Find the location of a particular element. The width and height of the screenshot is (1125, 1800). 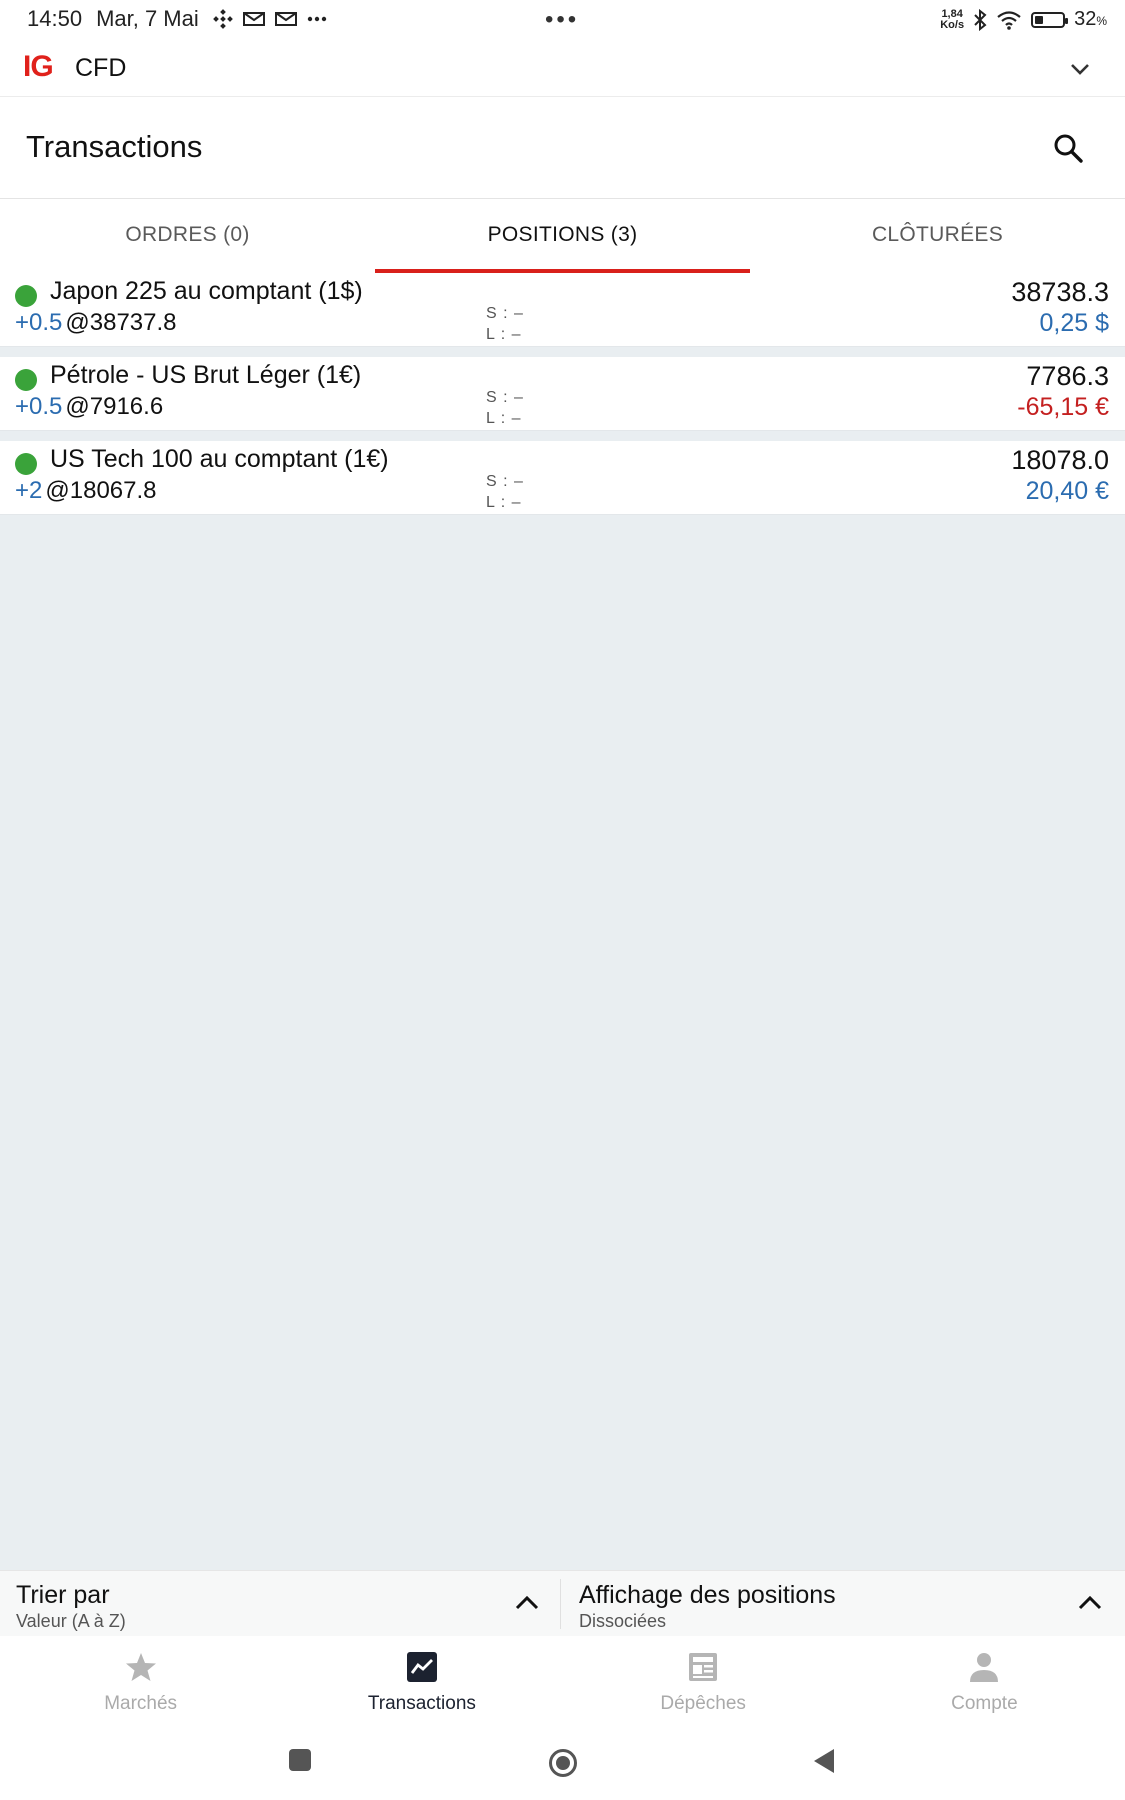

net-speed: 1,84 Ko/s is located at coordinates (952, 19).